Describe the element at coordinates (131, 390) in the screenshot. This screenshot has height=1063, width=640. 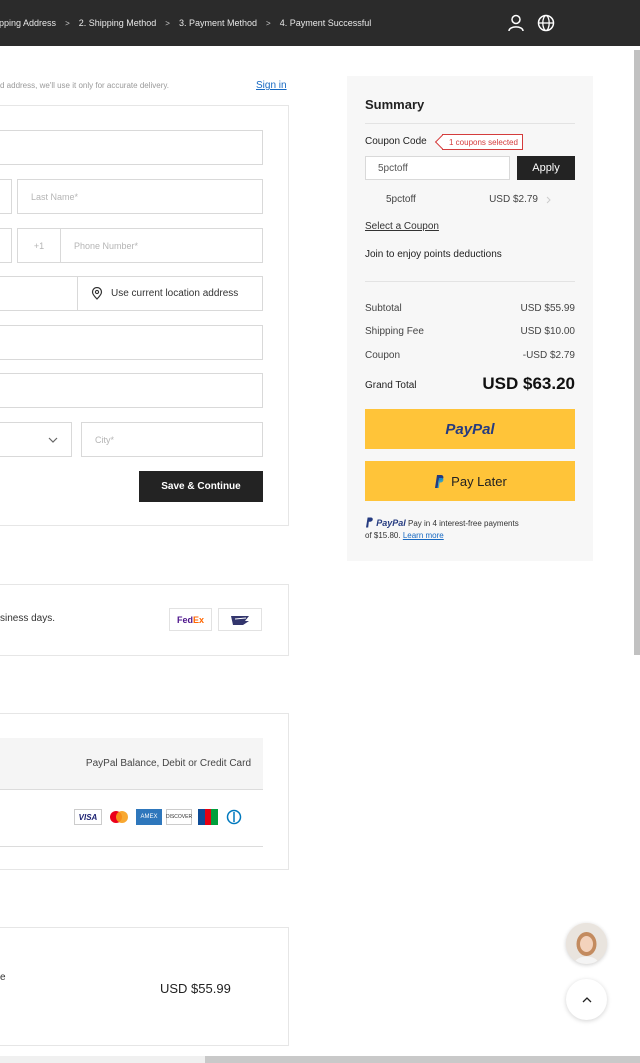
I see `address-line2-field` at that location.